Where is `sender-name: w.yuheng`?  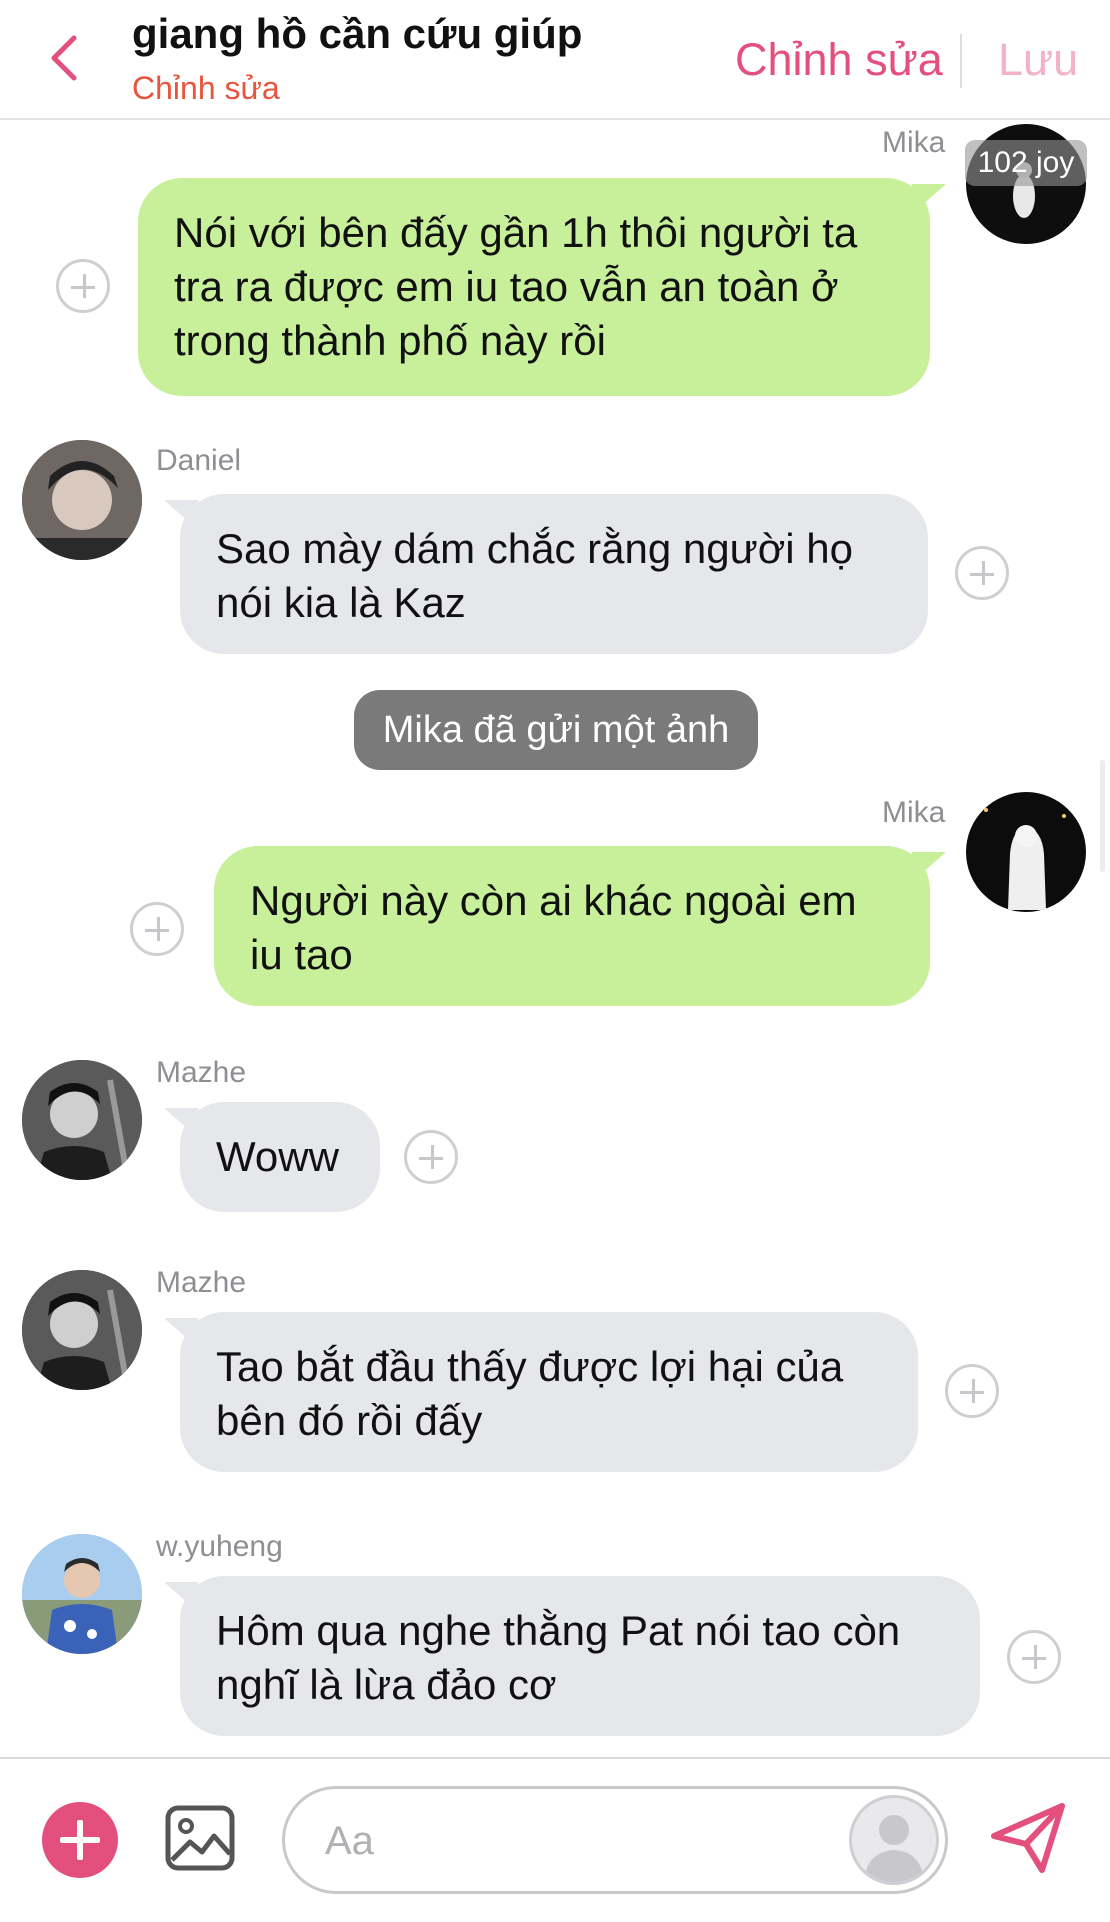
sender-name: w.yuheng is located at coordinates (219, 1546).